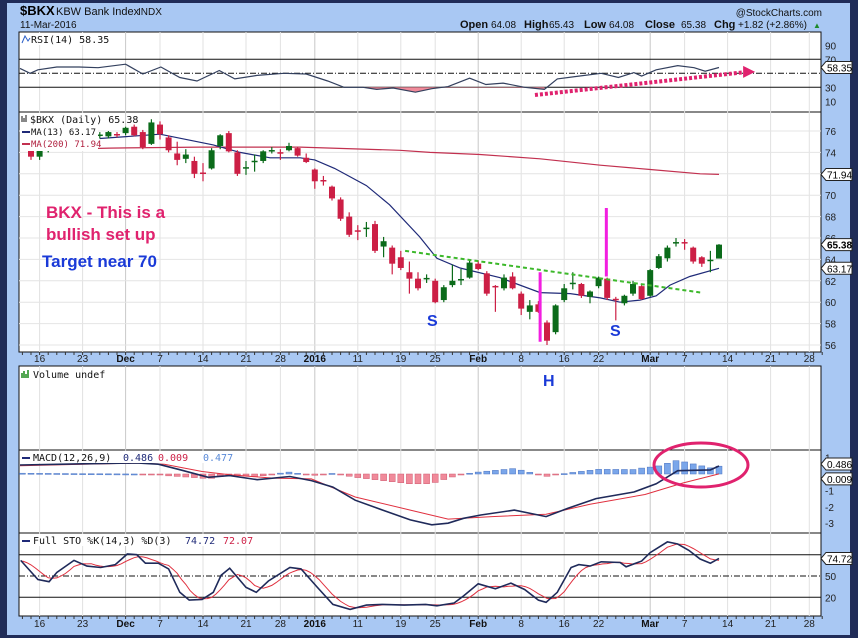 The width and height of the screenshot is (858, 638). I want to click on price-tick-label: 70, so click(831, 196).